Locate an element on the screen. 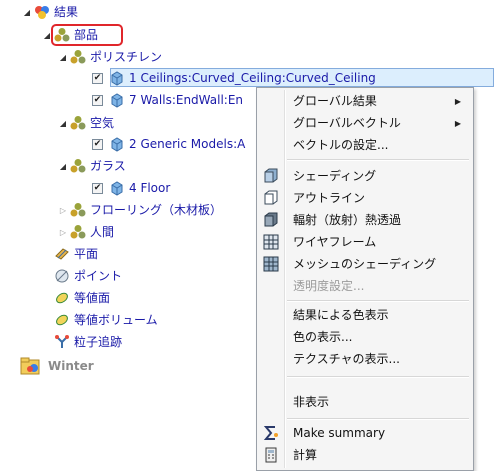  calculator-icon is located at coordinates (271, 455).